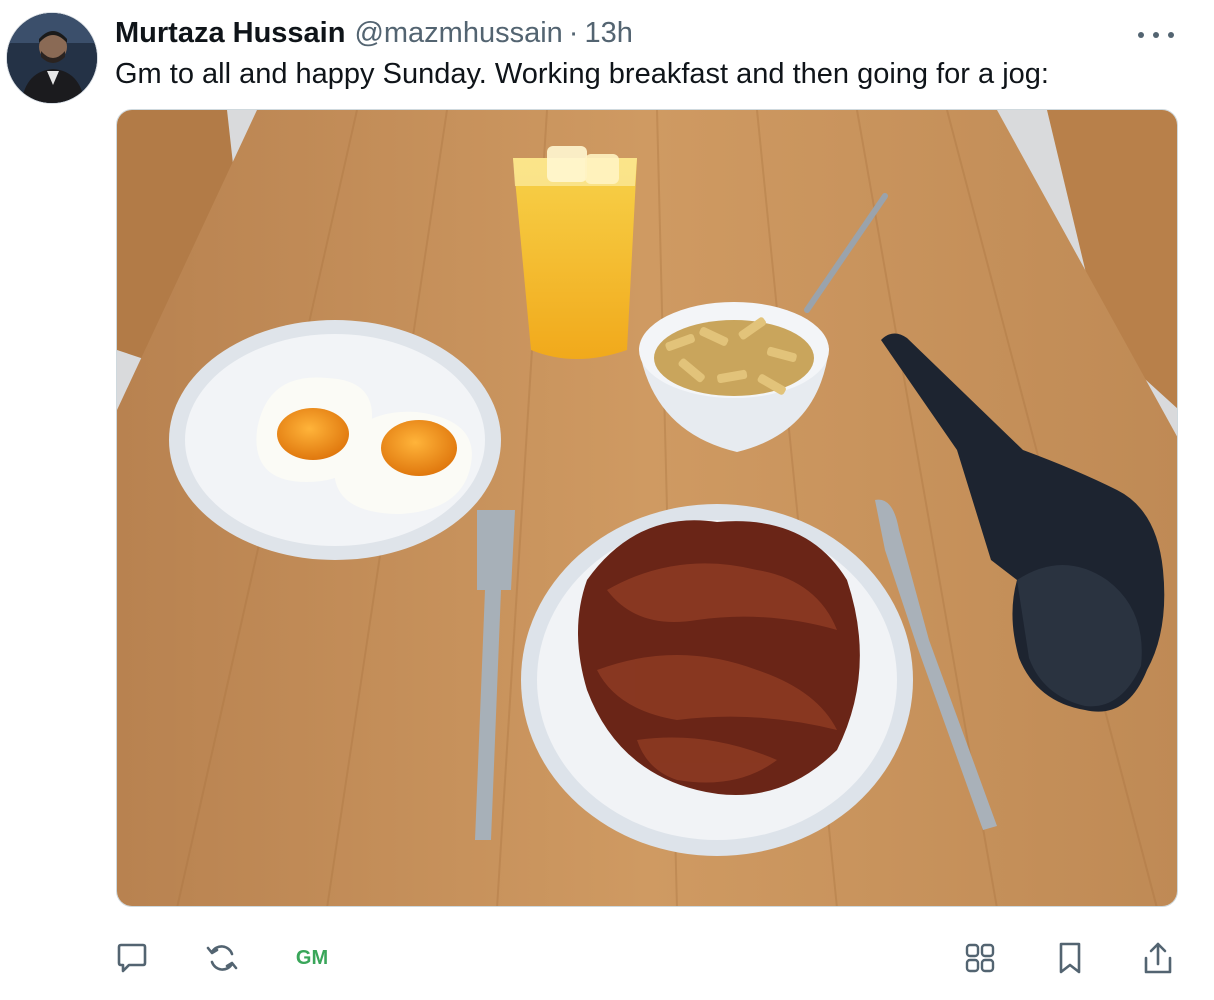 The width and height of the screenshot is (1214, 1000). I want to click on gm-label: GM, so click(312, 957).